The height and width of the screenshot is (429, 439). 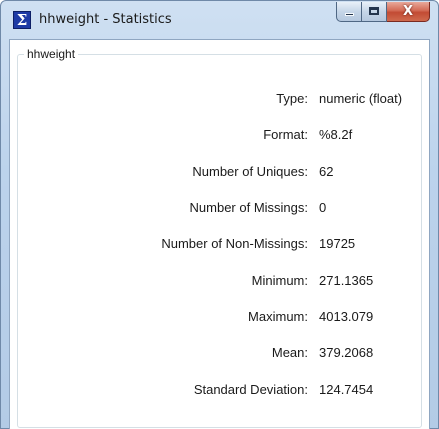 What do you see at coordinates (105, 19) in the screenshot?
I see `window-title: hhweight - Statistics` at bounding box center [105, 19].